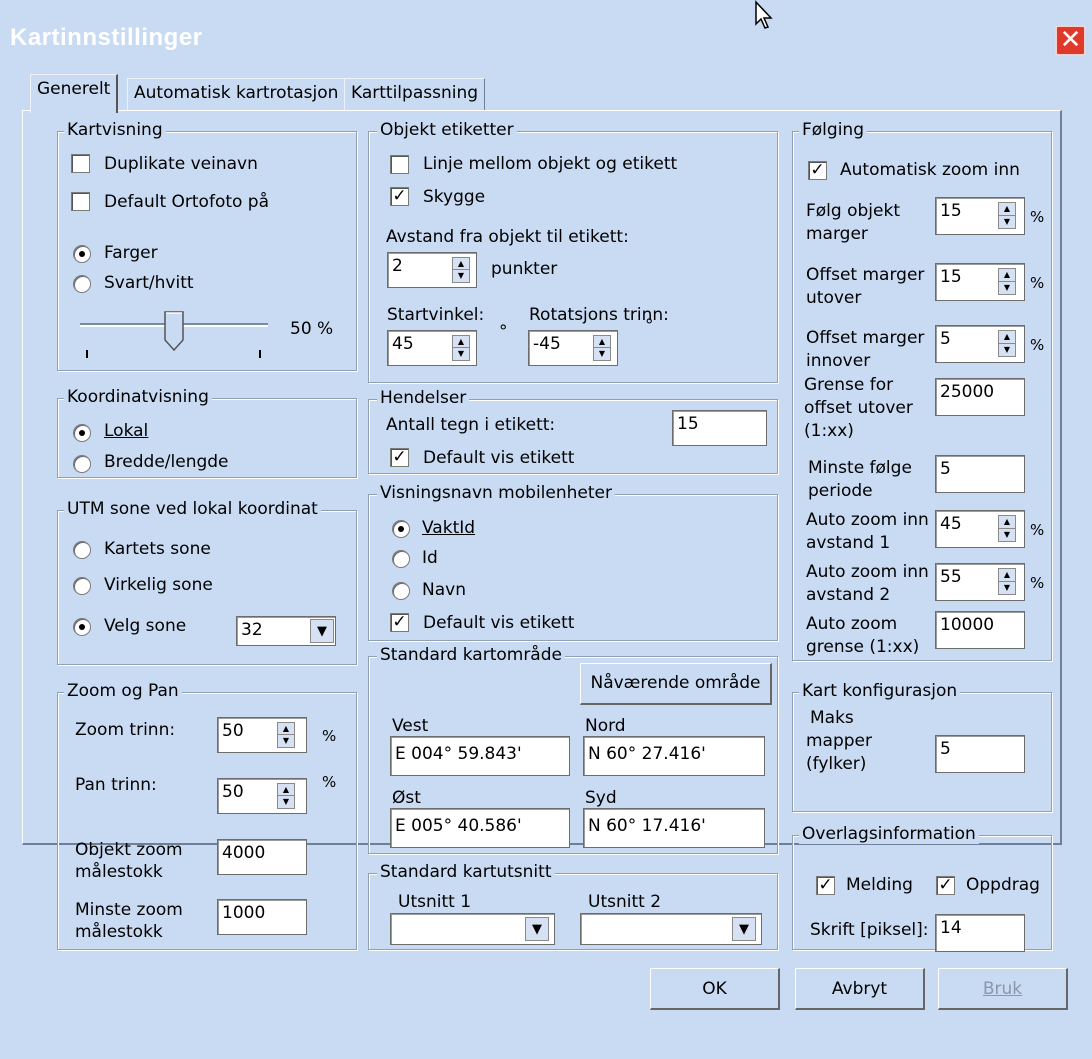 The height and width of the screenshot is (1059, 1092). What do you see at coordinates (82, 550) in the screenshot?
I see `kartets-sone-radio` at bounding box center [82, 550].